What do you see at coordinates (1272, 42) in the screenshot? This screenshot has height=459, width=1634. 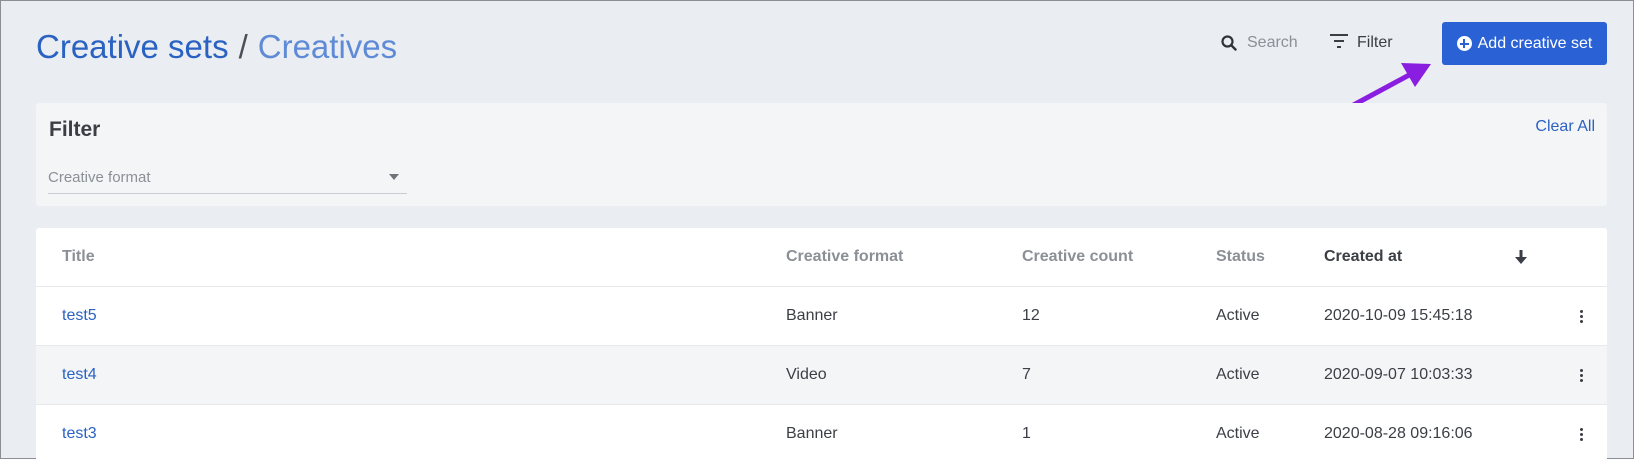 I see `search-label: Search` at bounding box center [1272, 42].